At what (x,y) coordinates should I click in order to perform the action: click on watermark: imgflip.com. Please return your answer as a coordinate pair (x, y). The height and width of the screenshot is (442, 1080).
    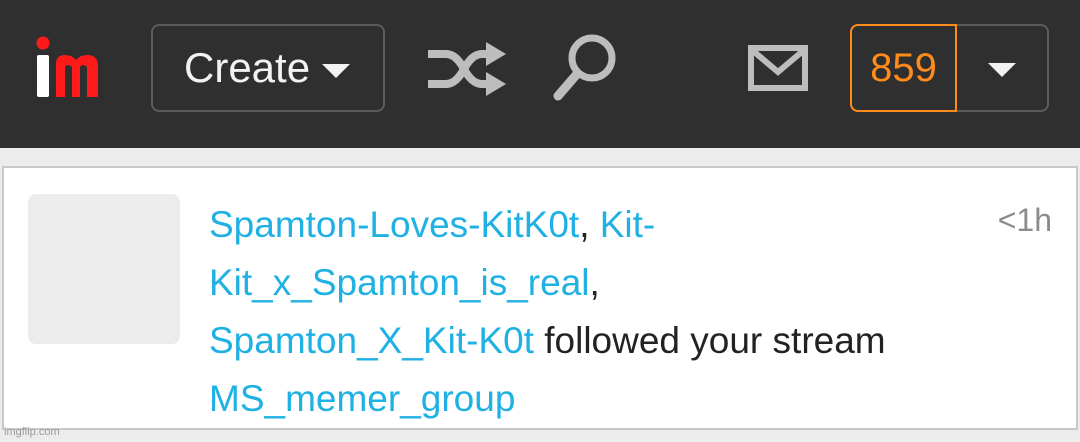
    Looking at the image, I should click on (32, 432).